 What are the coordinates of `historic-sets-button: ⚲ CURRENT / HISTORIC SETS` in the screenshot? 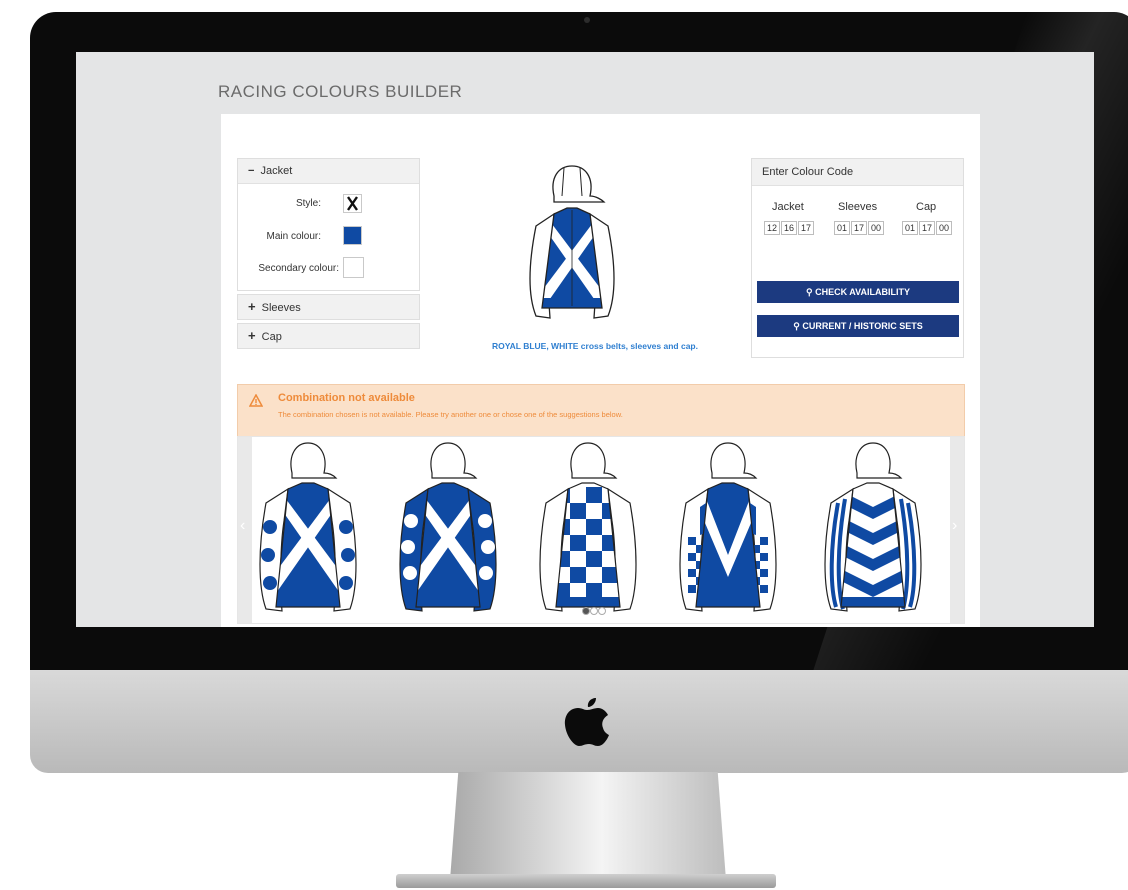 It's located at (858, 326).